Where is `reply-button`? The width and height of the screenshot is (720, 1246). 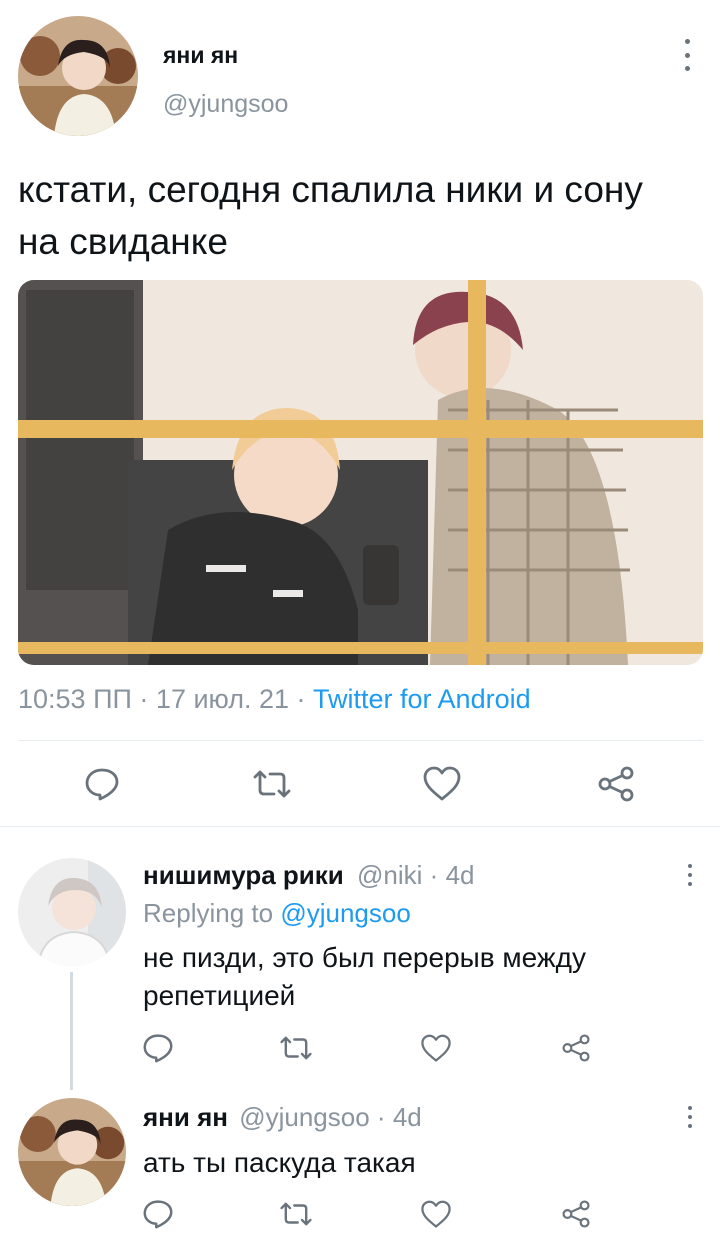
reply-button is located at coordinates (102, 784).